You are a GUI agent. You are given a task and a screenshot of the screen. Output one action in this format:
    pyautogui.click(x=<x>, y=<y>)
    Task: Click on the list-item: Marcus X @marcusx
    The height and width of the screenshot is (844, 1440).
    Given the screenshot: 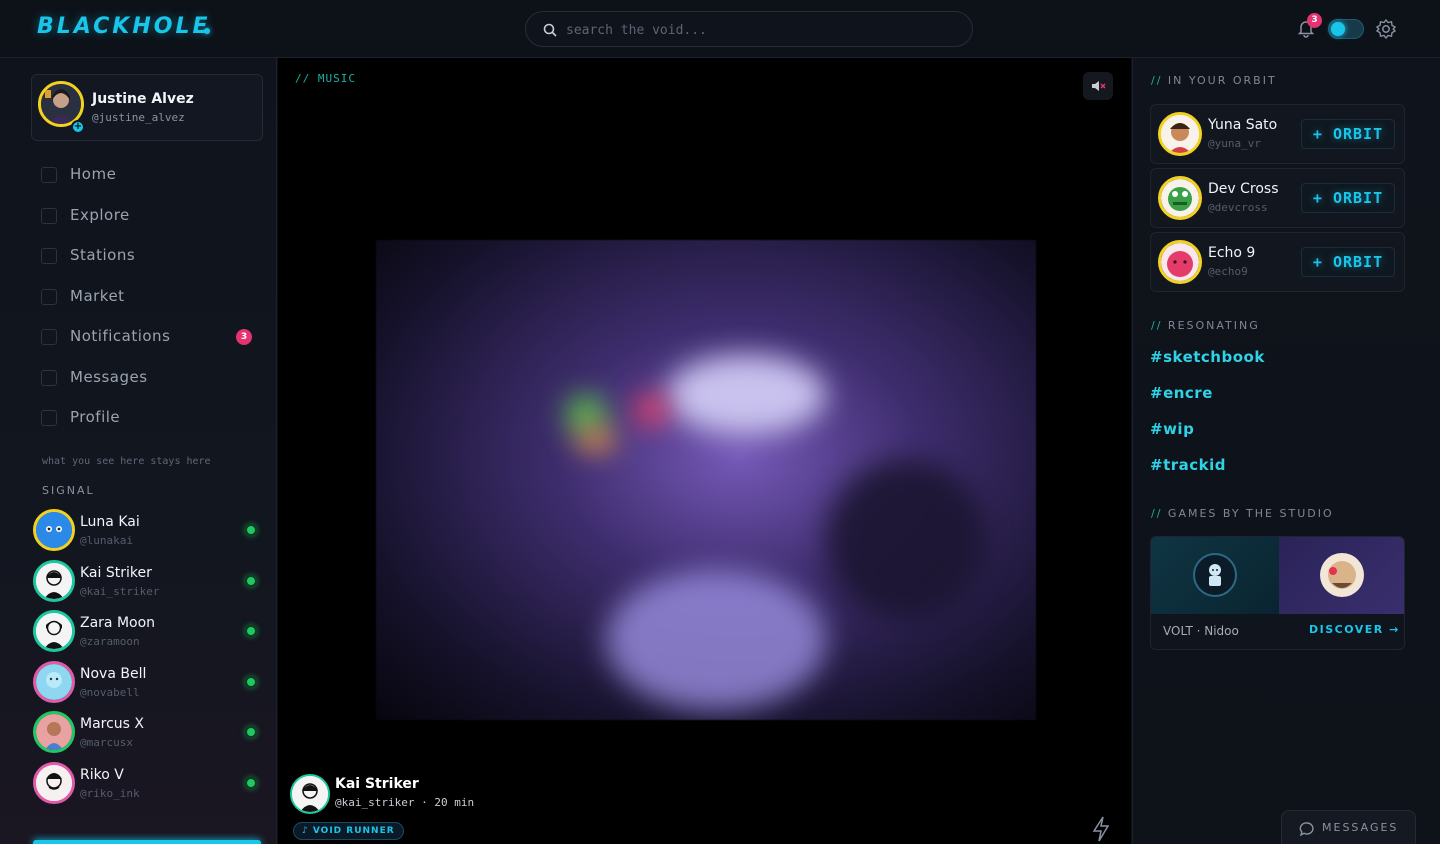 What is the action you would take?
    pyautogui.click(x=148, y=733)
    